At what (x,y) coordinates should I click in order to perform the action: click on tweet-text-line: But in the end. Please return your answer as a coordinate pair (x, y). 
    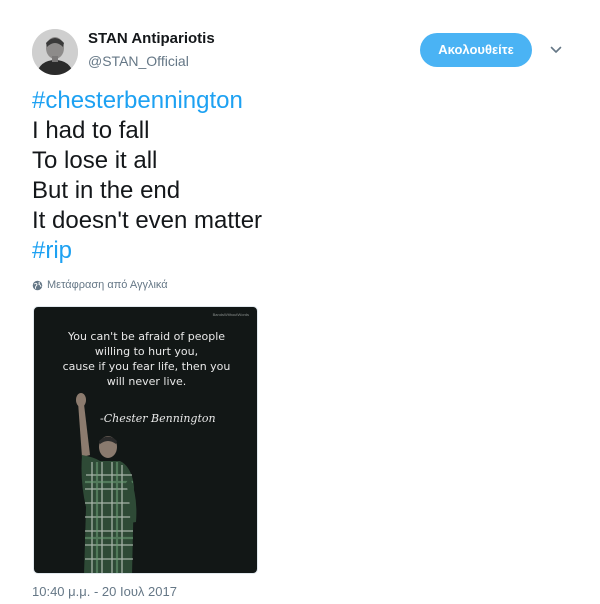
    Looking at the image, I should click on (106, 190).